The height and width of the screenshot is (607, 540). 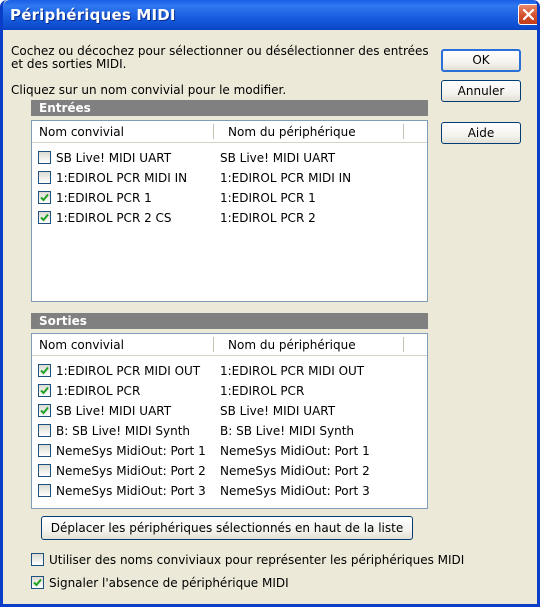 I want to click on instruction-line-2: et des sorties MIDI., so click(x=69, y=64).